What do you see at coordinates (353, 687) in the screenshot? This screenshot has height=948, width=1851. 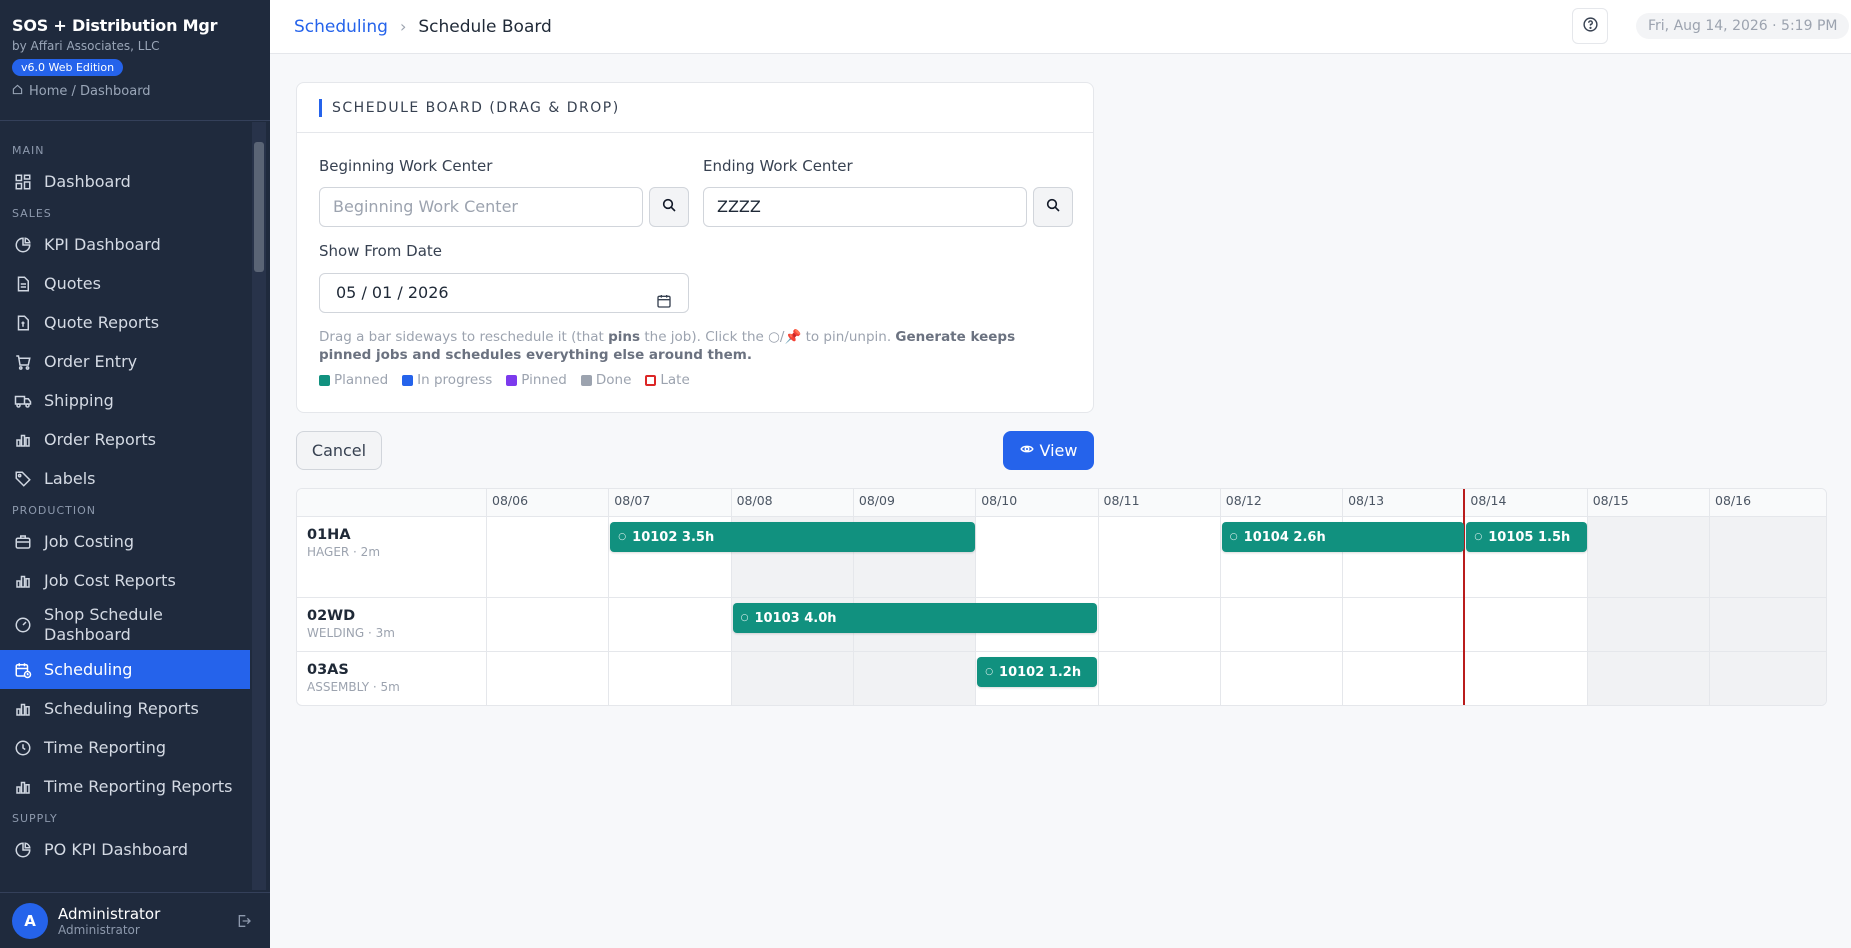 I see `work-center-meta: ASSEMBLY · 5m` at bounding box center [353, 687].